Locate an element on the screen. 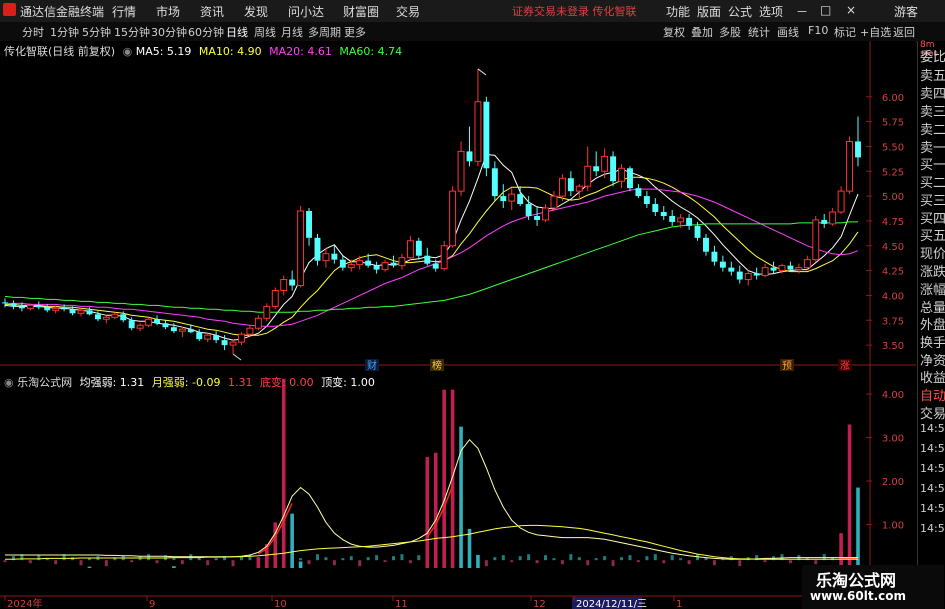 This screenshot has height=609, width=945. add-watchlist-button: +自选 is located at coordinates (875, 32).